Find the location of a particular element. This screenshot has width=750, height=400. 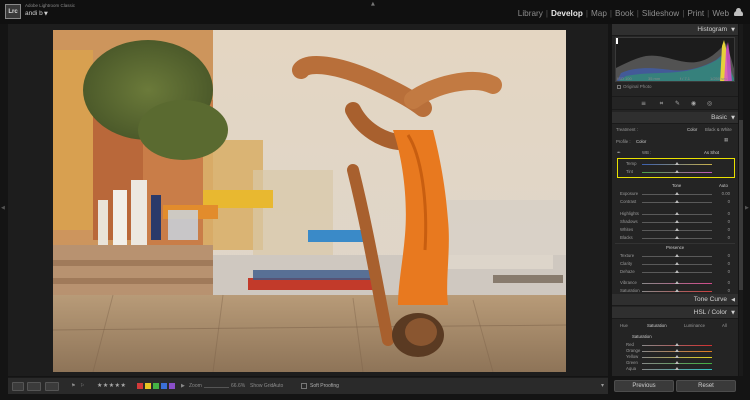

hsl-tab-hue: Hue is located at coordinates (624, 325).